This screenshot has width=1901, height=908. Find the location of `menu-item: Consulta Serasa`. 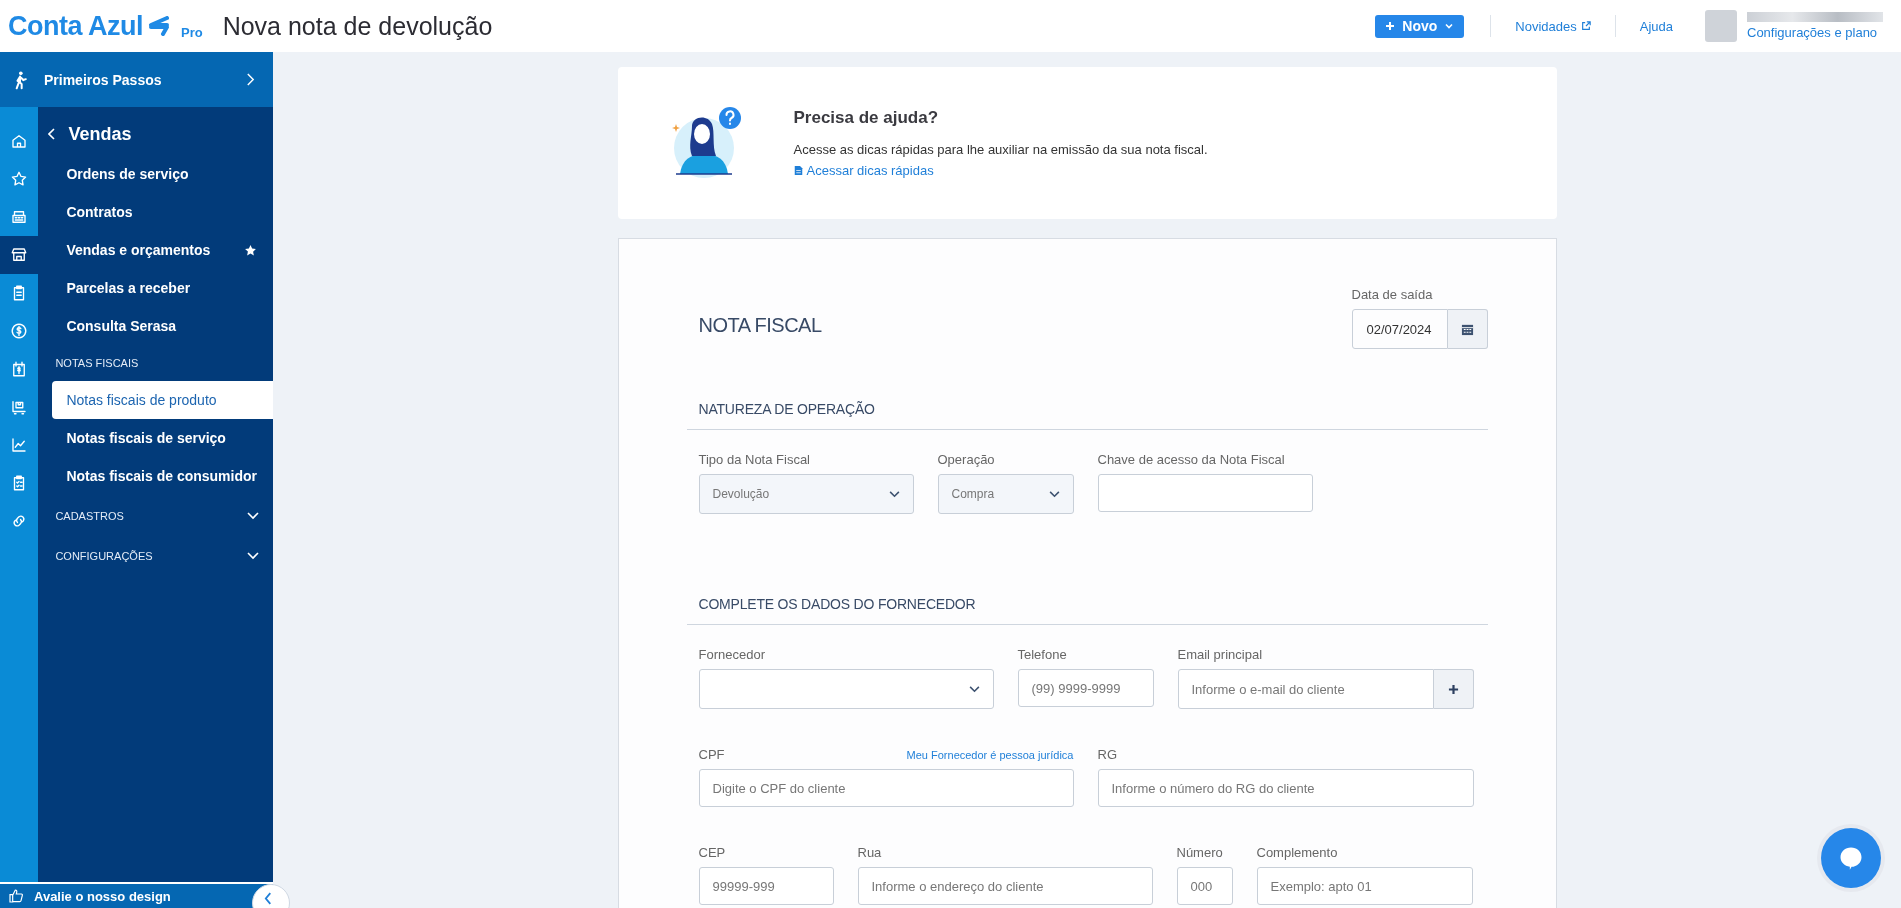

menu-item: Consulta Serasa is located at coordinates (162, 326).